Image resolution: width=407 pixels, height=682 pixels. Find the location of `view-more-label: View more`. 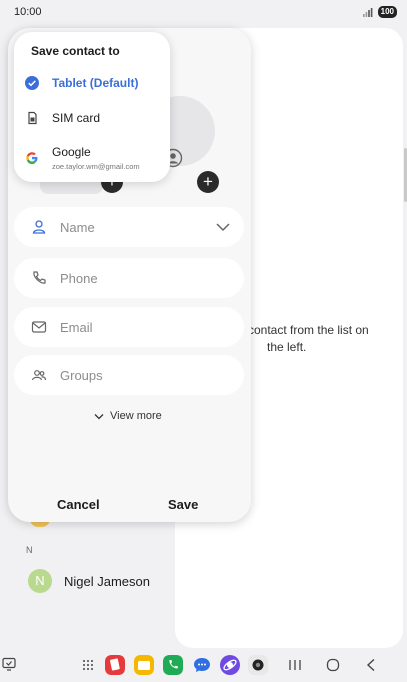

view-more-label: View more is located at coordinates (136, 416).